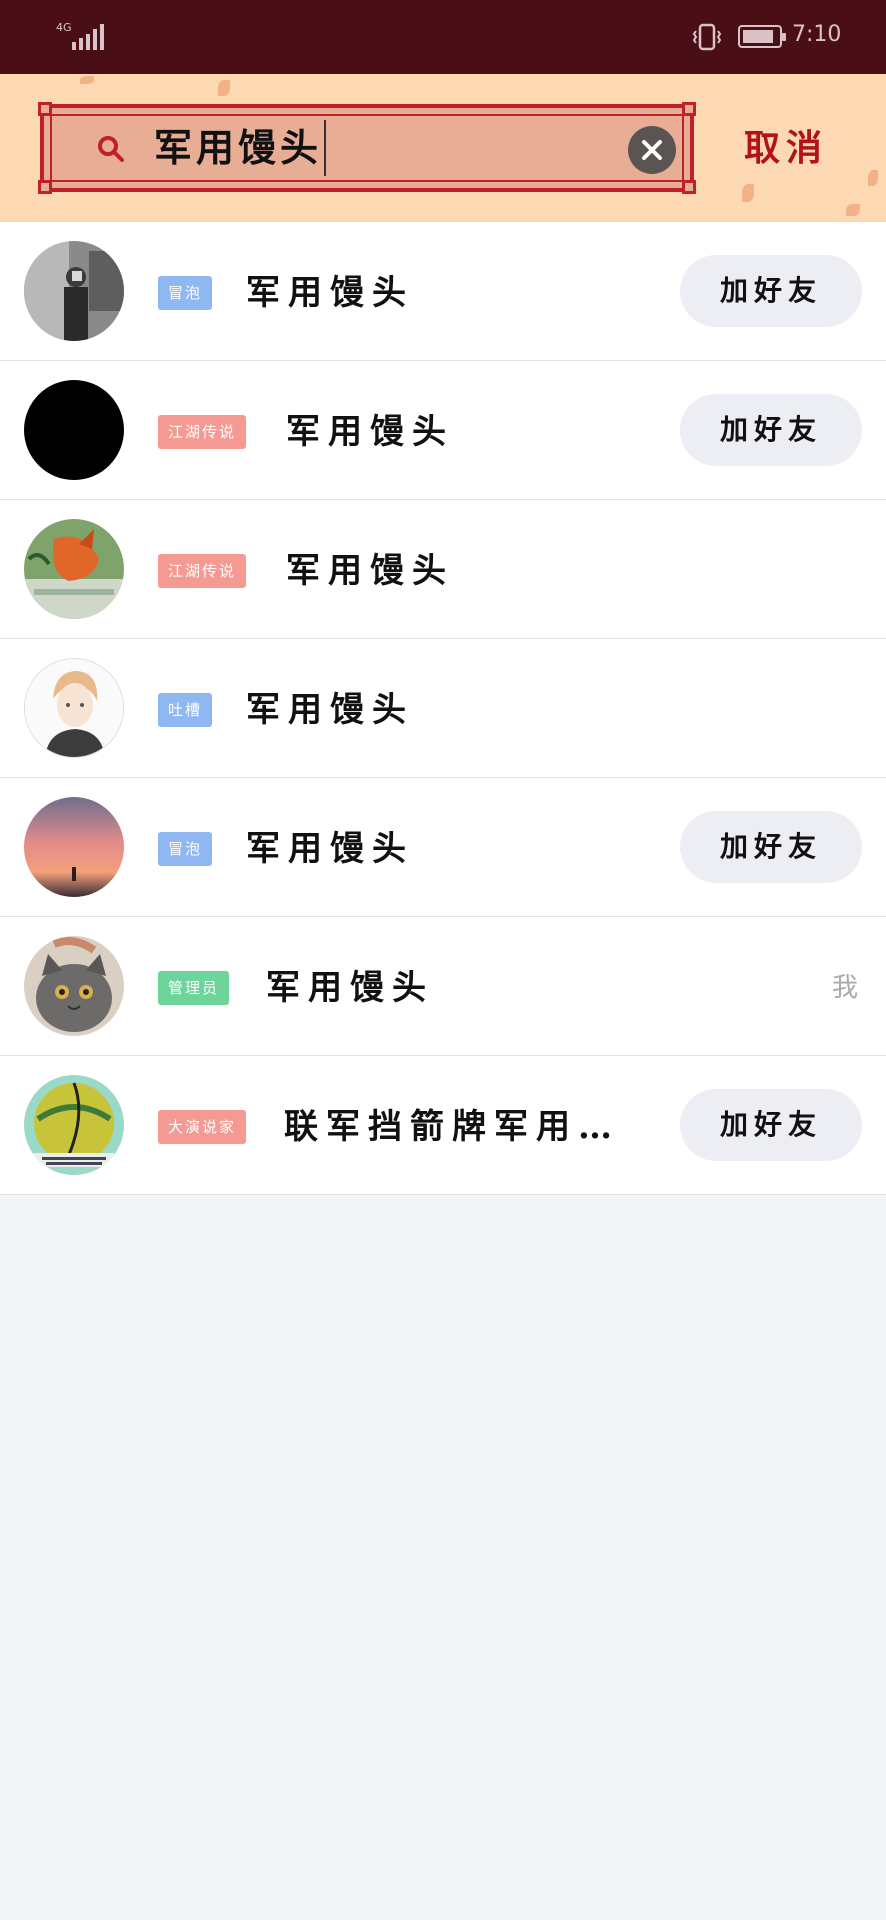  Describe the element at coordinates (194, 988) in the screenshot. I see `badge: 管理员` at that location.